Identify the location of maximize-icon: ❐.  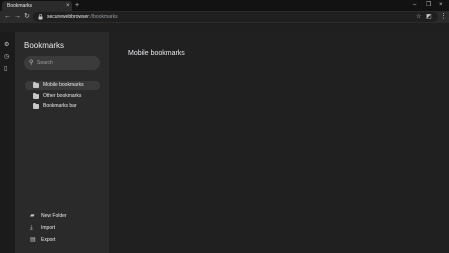
(428, 5).